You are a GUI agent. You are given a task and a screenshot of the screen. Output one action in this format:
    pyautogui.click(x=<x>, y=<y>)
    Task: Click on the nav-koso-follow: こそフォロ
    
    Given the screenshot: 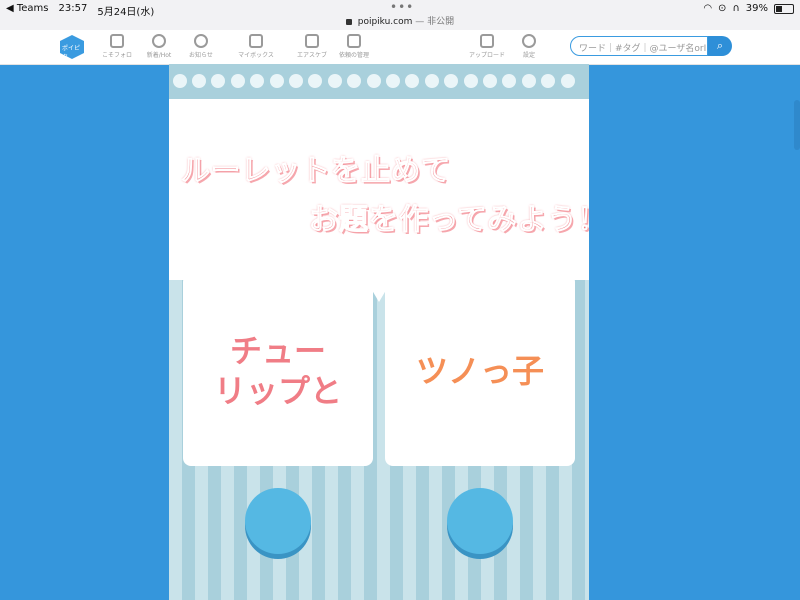 What is the action you would take?
    pyautogui.click(x=117, y=46)
    